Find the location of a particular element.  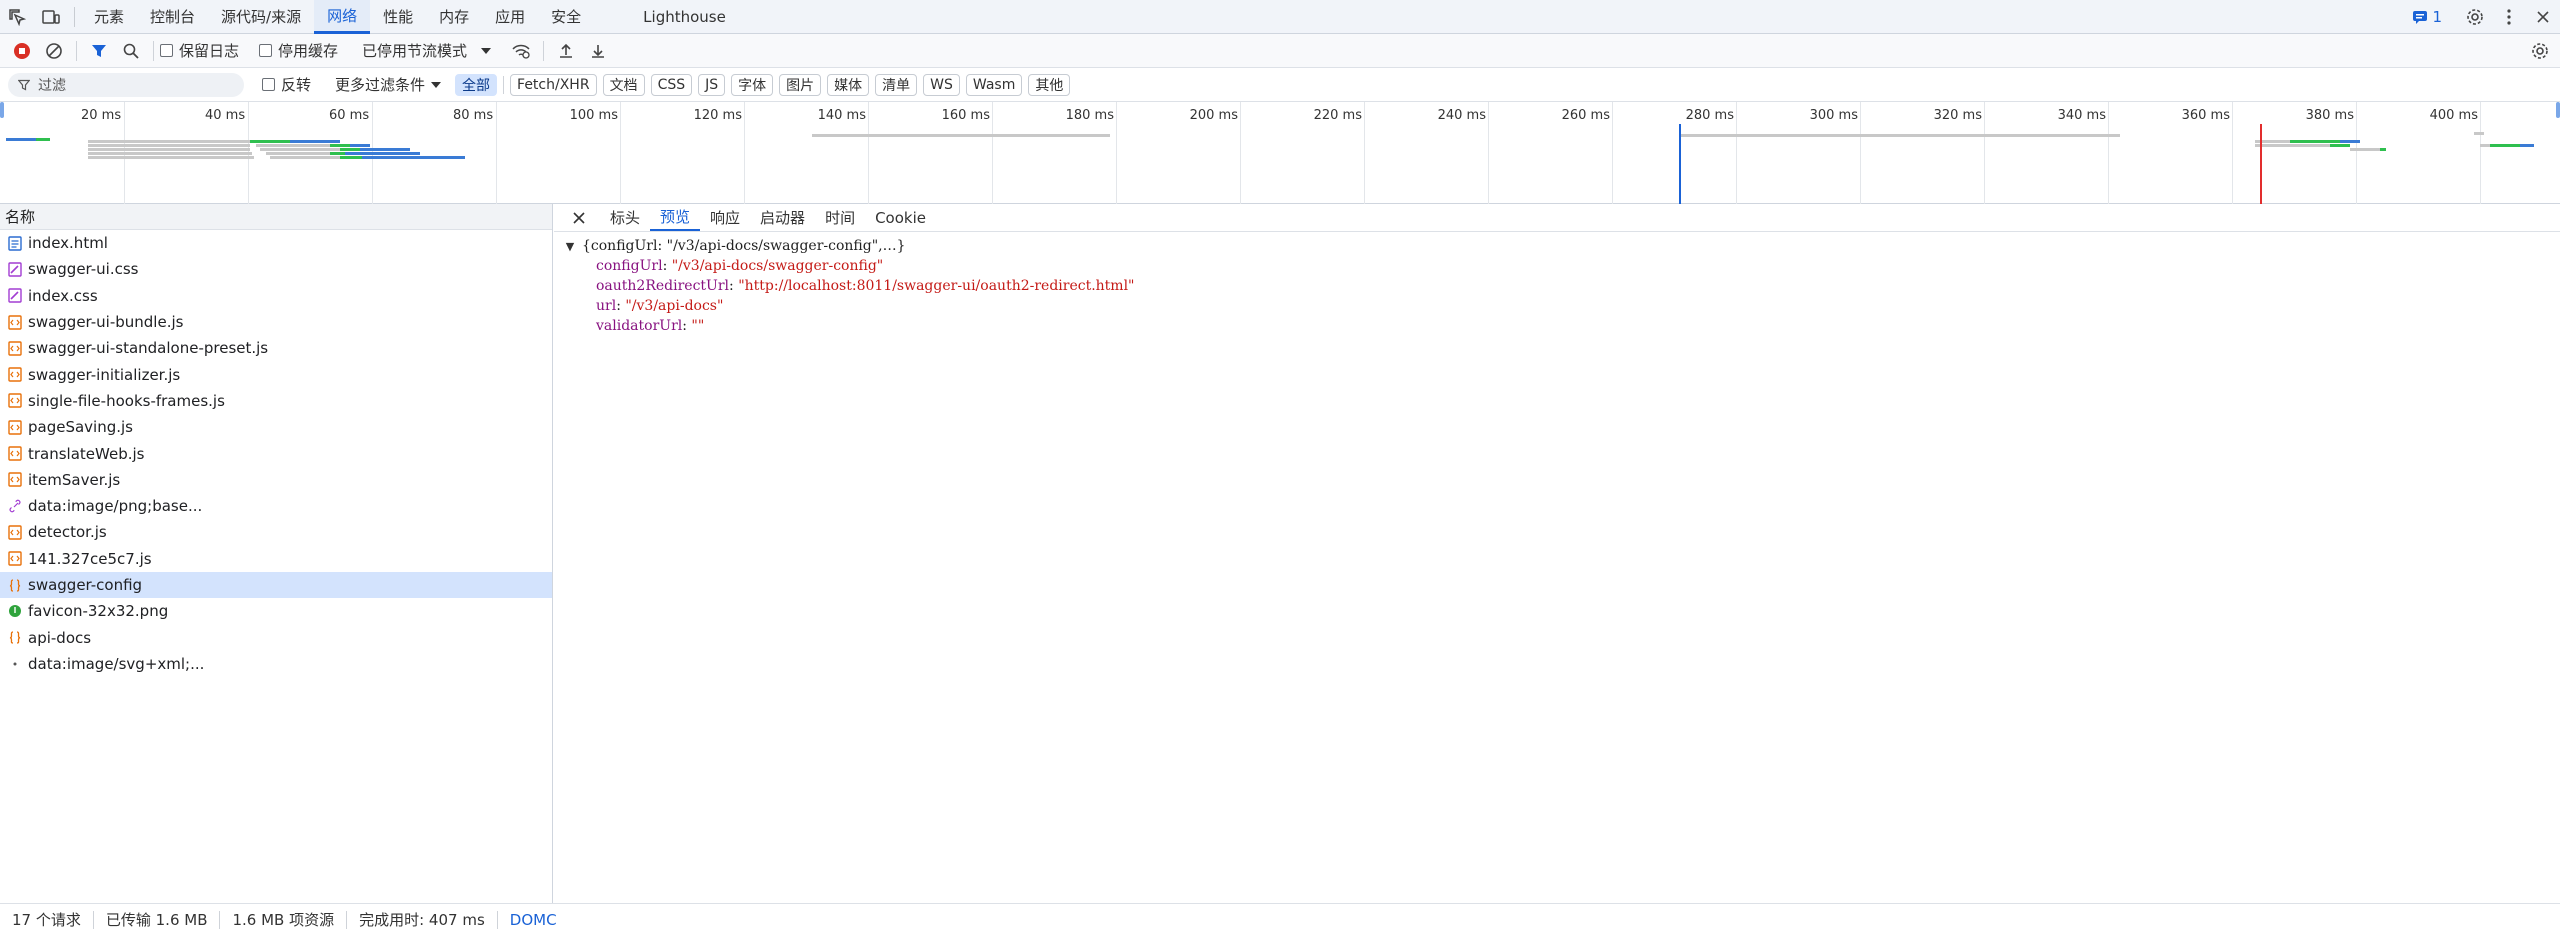

json-property: configUrl: "/v3/api-docs/swagger-config" is located at coordinates (1557, 266).